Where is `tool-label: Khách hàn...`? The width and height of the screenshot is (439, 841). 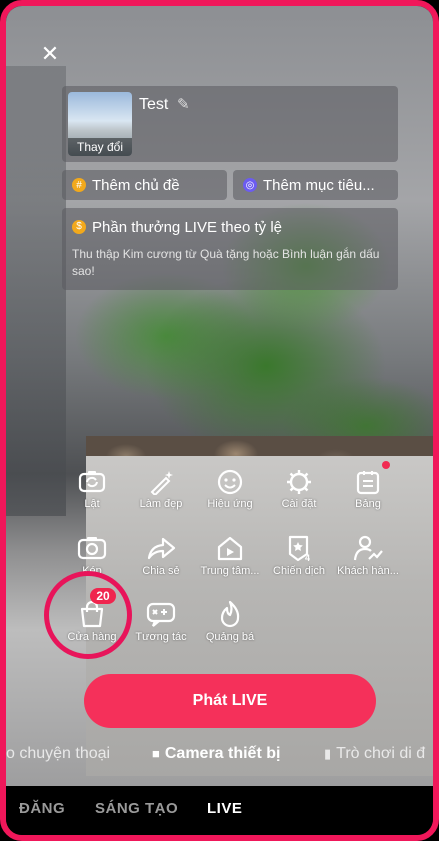
tool-label: Khách hàn... is located at coordinates (368, 571).